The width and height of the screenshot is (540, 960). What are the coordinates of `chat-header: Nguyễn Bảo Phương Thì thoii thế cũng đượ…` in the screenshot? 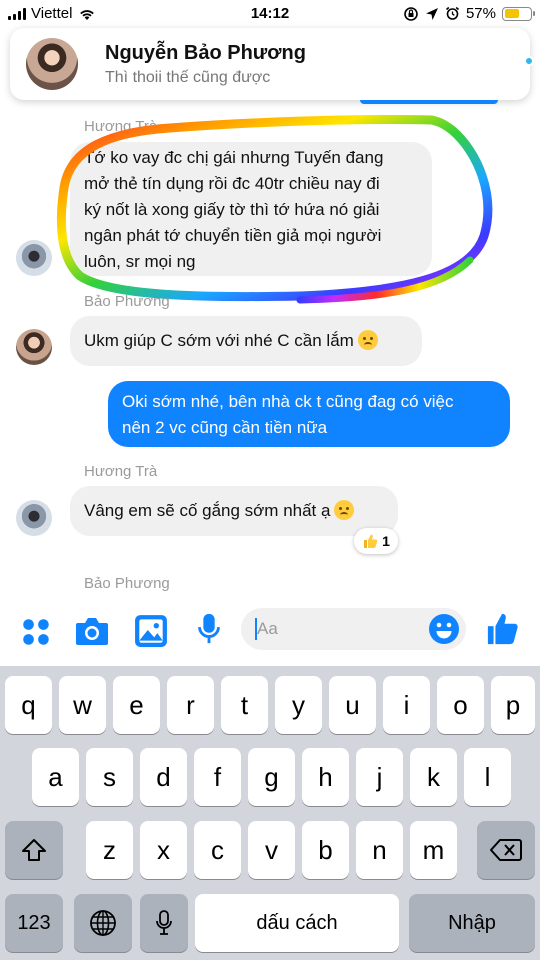 It's located at (272, 64).